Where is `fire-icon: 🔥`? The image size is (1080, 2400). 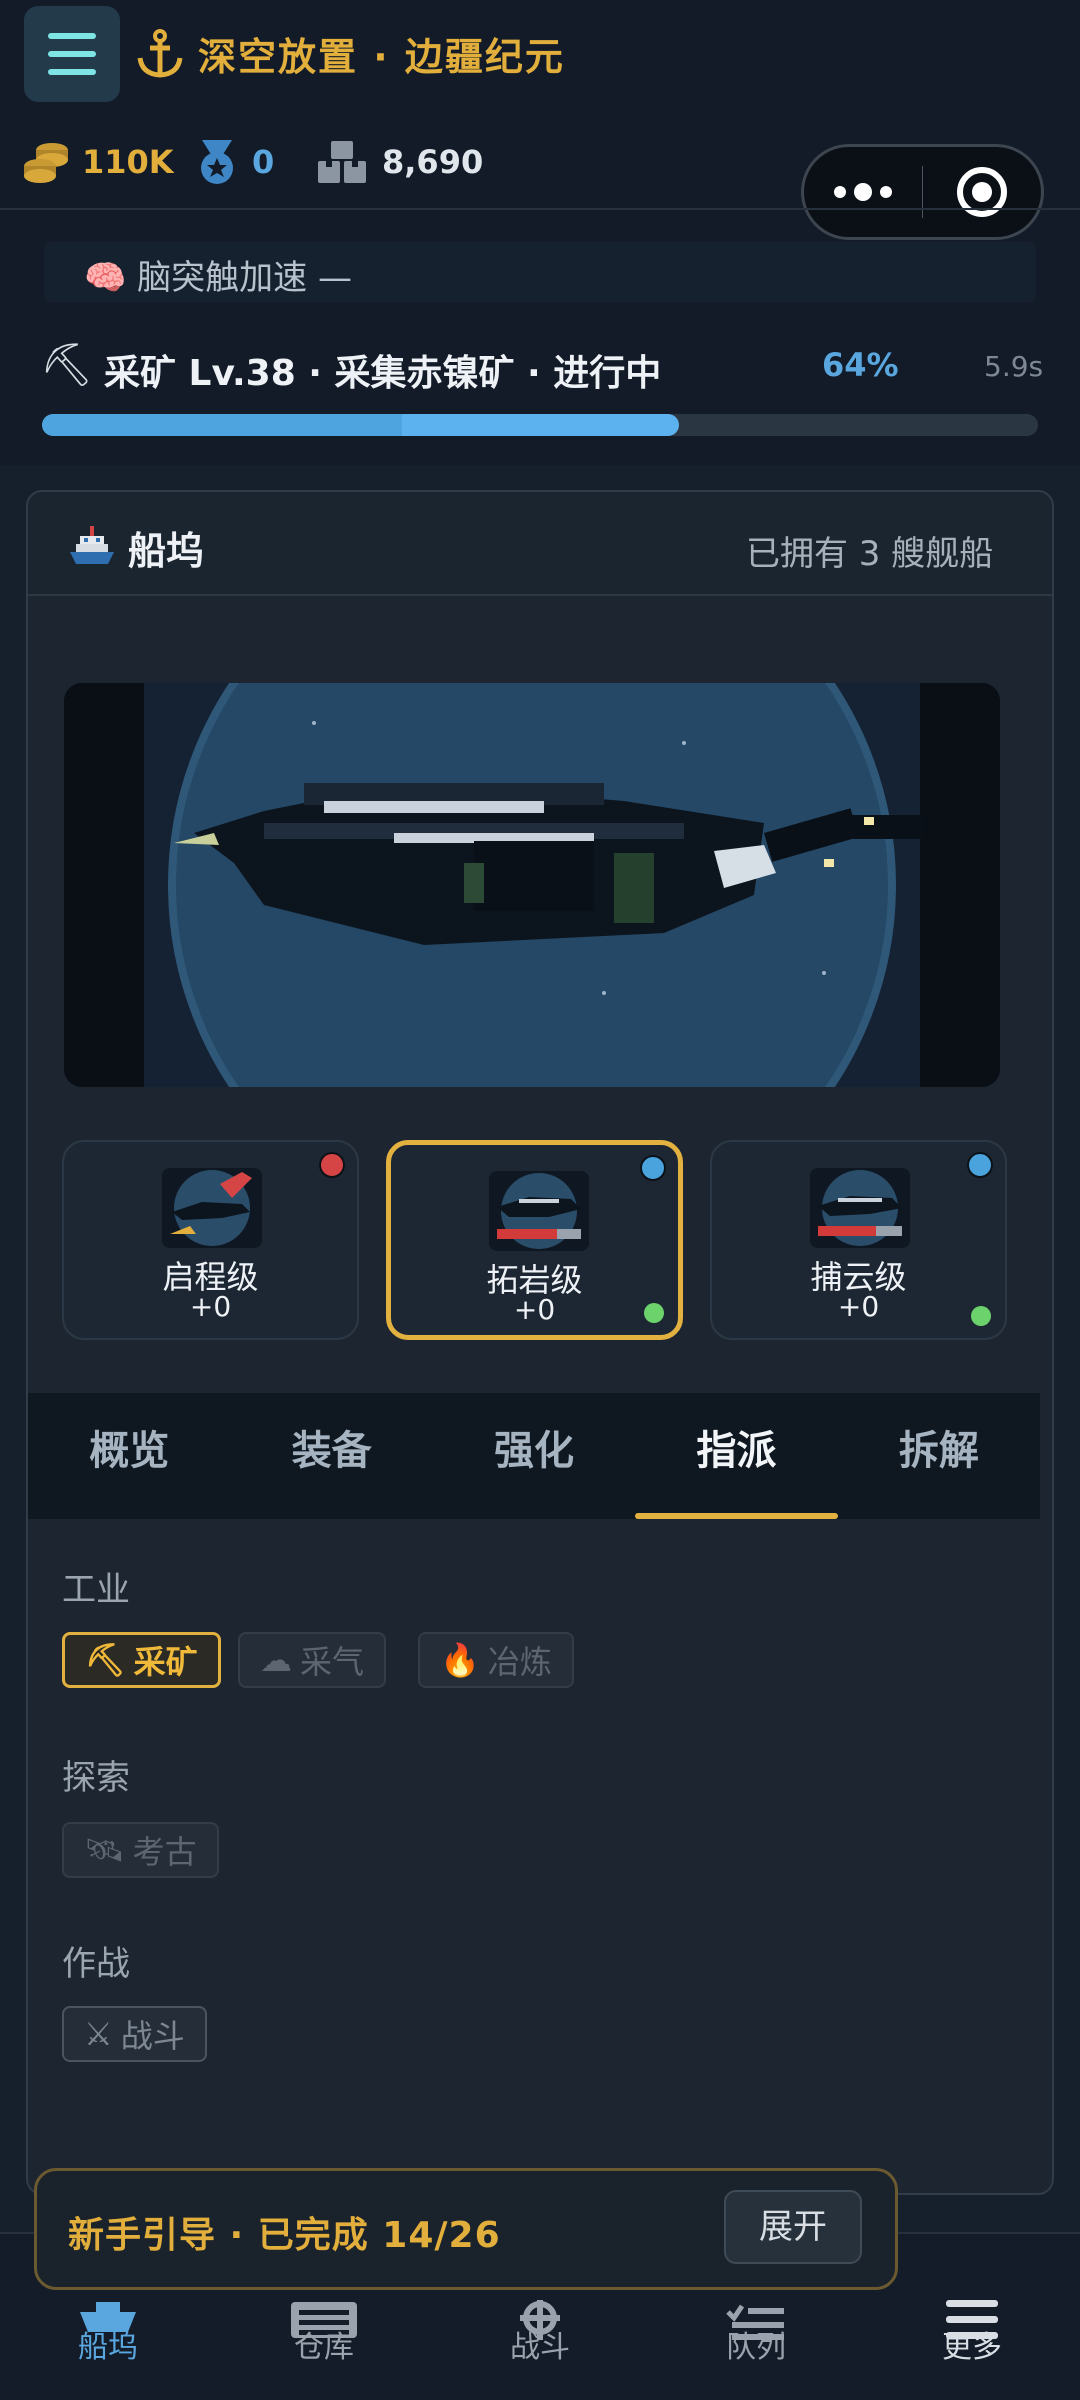
fire-icon: 🔥 is located at coordinates (460, 1660).